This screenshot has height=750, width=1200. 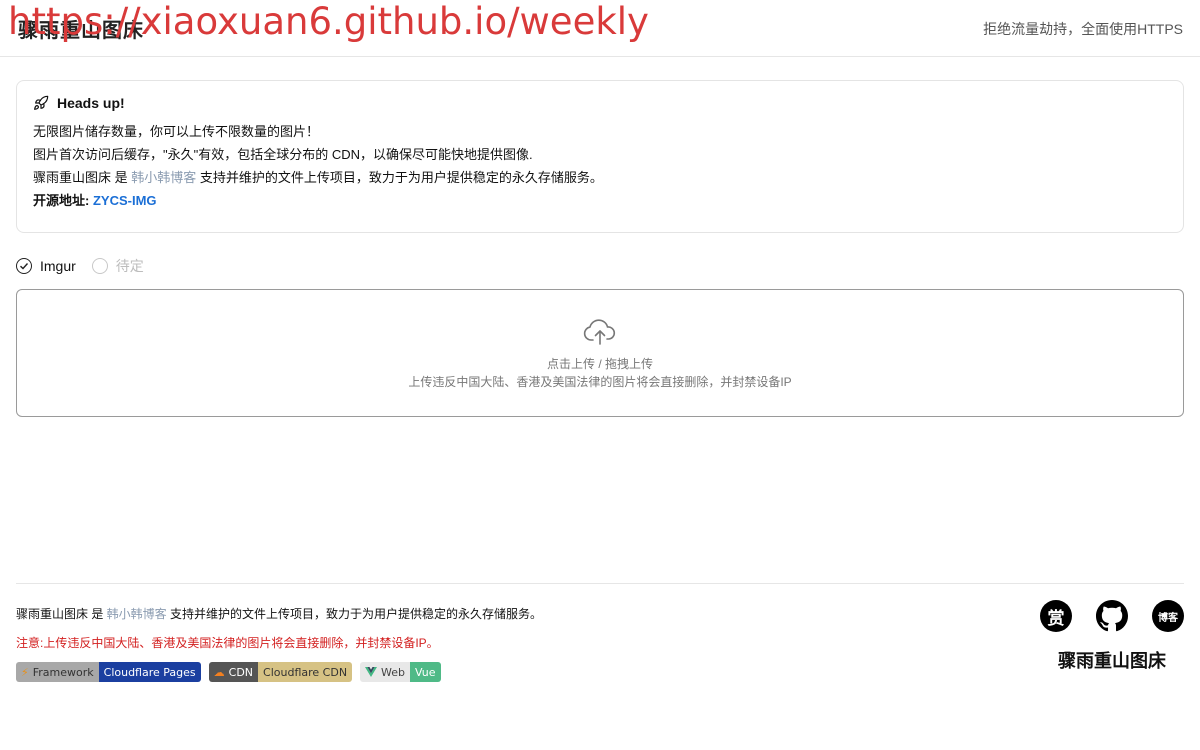 What do you see at coordinates (241, 672) in the screenshot?
I see `badge-cdn-left: CDN` at bounding box center [241, 672].